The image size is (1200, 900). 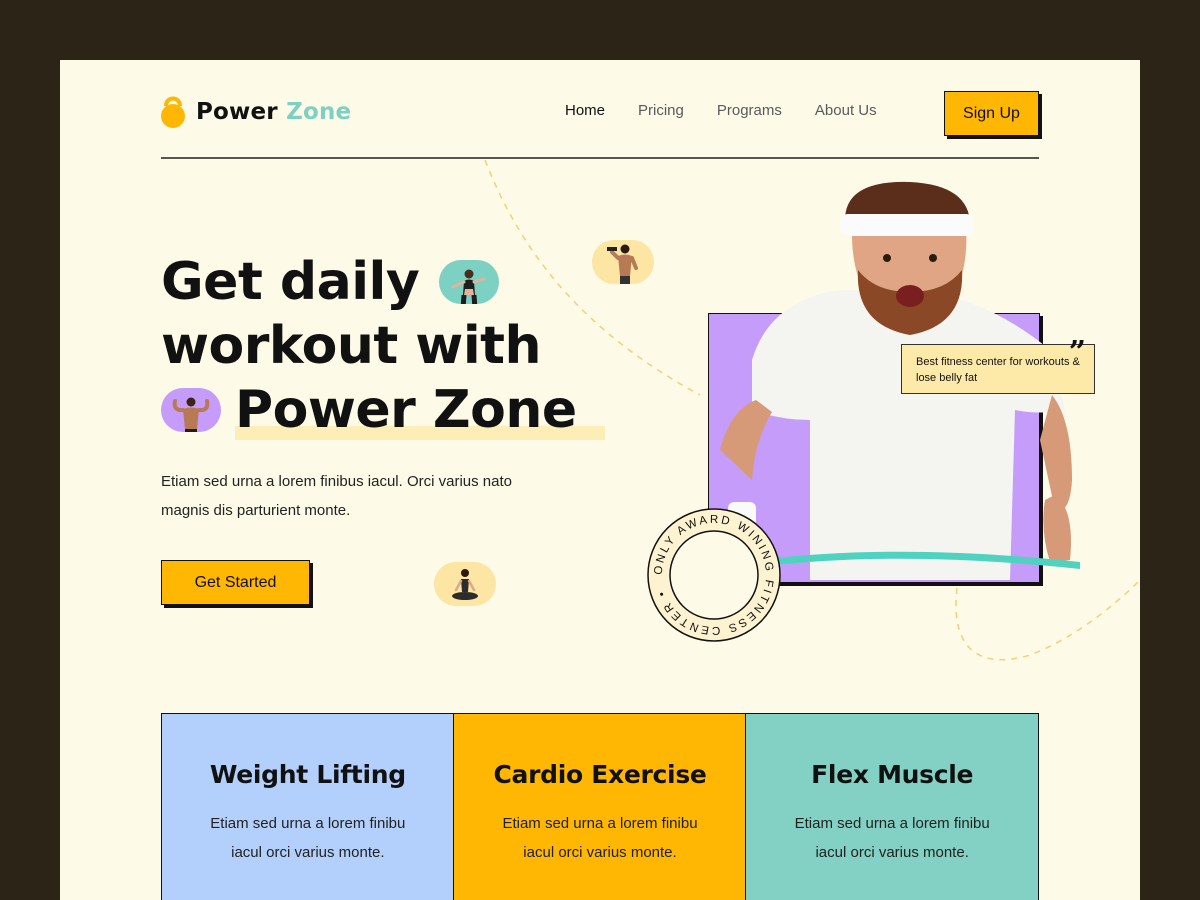 What do you see at coordinates (468, 286) in the screenshot?
I see `woman-fitness-figure` at bounding box center [468, 286].